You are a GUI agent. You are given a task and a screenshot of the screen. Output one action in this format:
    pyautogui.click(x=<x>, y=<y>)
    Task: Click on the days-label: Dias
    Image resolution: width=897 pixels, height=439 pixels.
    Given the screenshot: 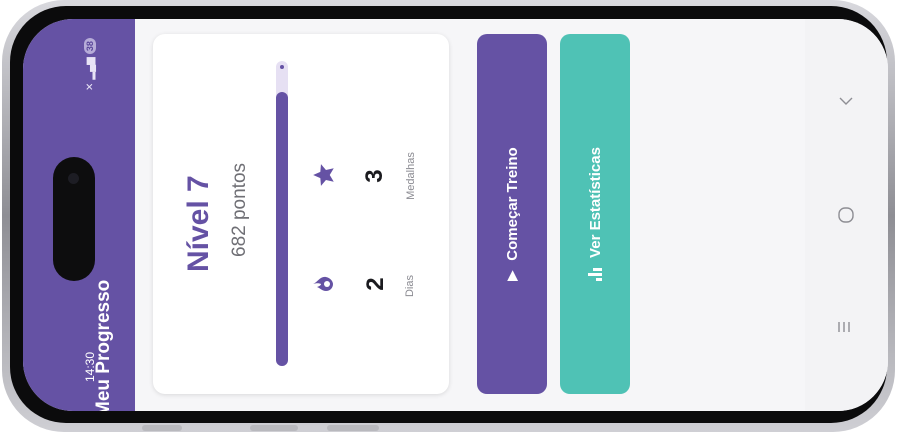 What is the action you would take?
    pyautogui.click(x=410, y=286)
    